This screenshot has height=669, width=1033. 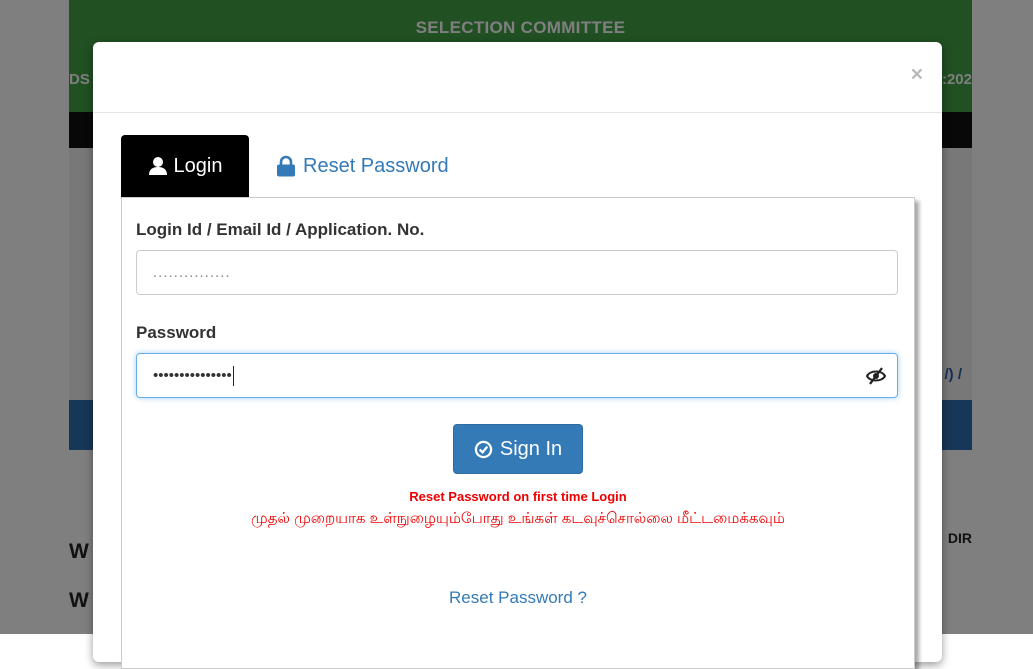 I want to click on user-icon, so click(x=157, y=166).